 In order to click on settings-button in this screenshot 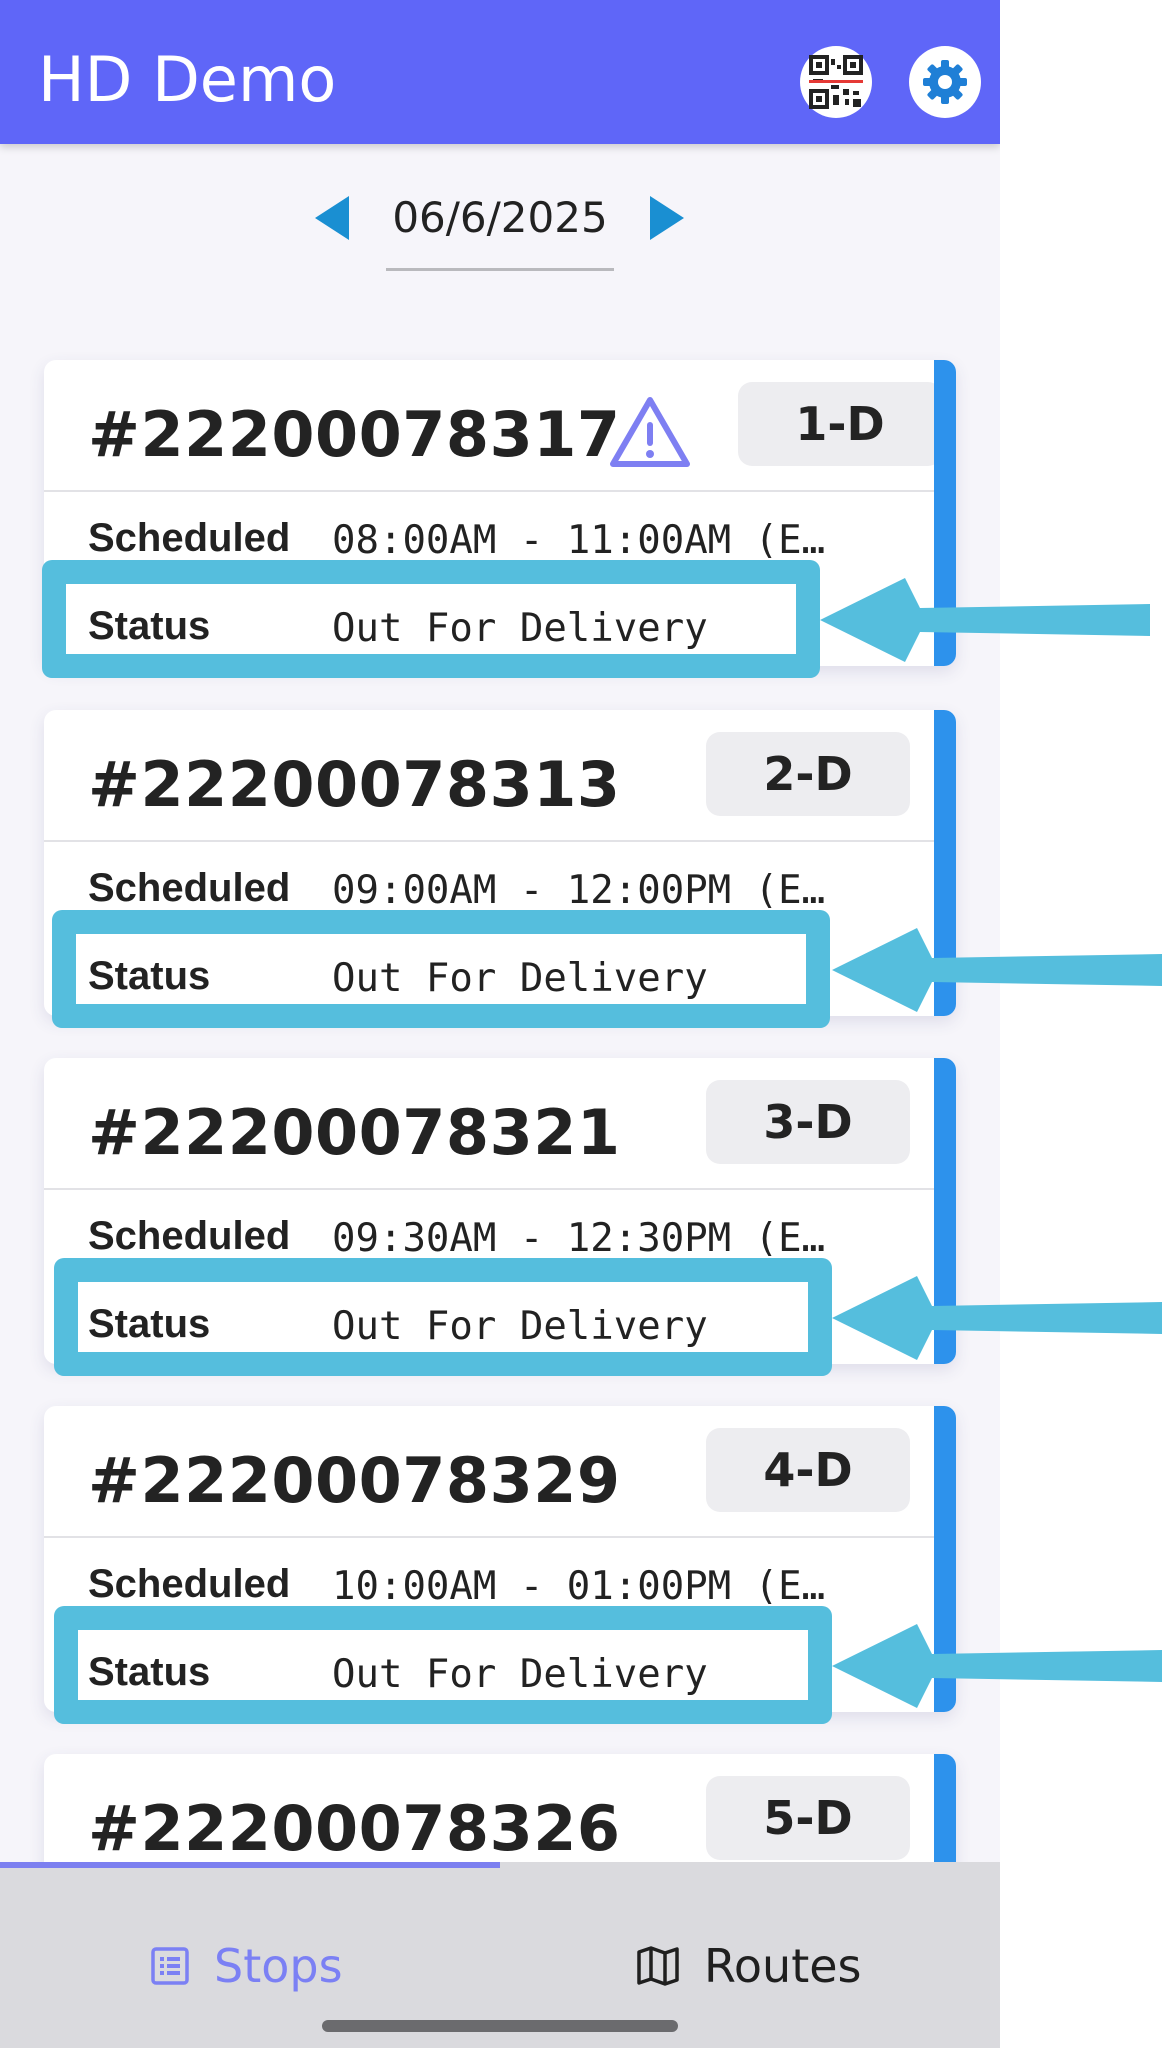, I will do `click(945, 82)`.